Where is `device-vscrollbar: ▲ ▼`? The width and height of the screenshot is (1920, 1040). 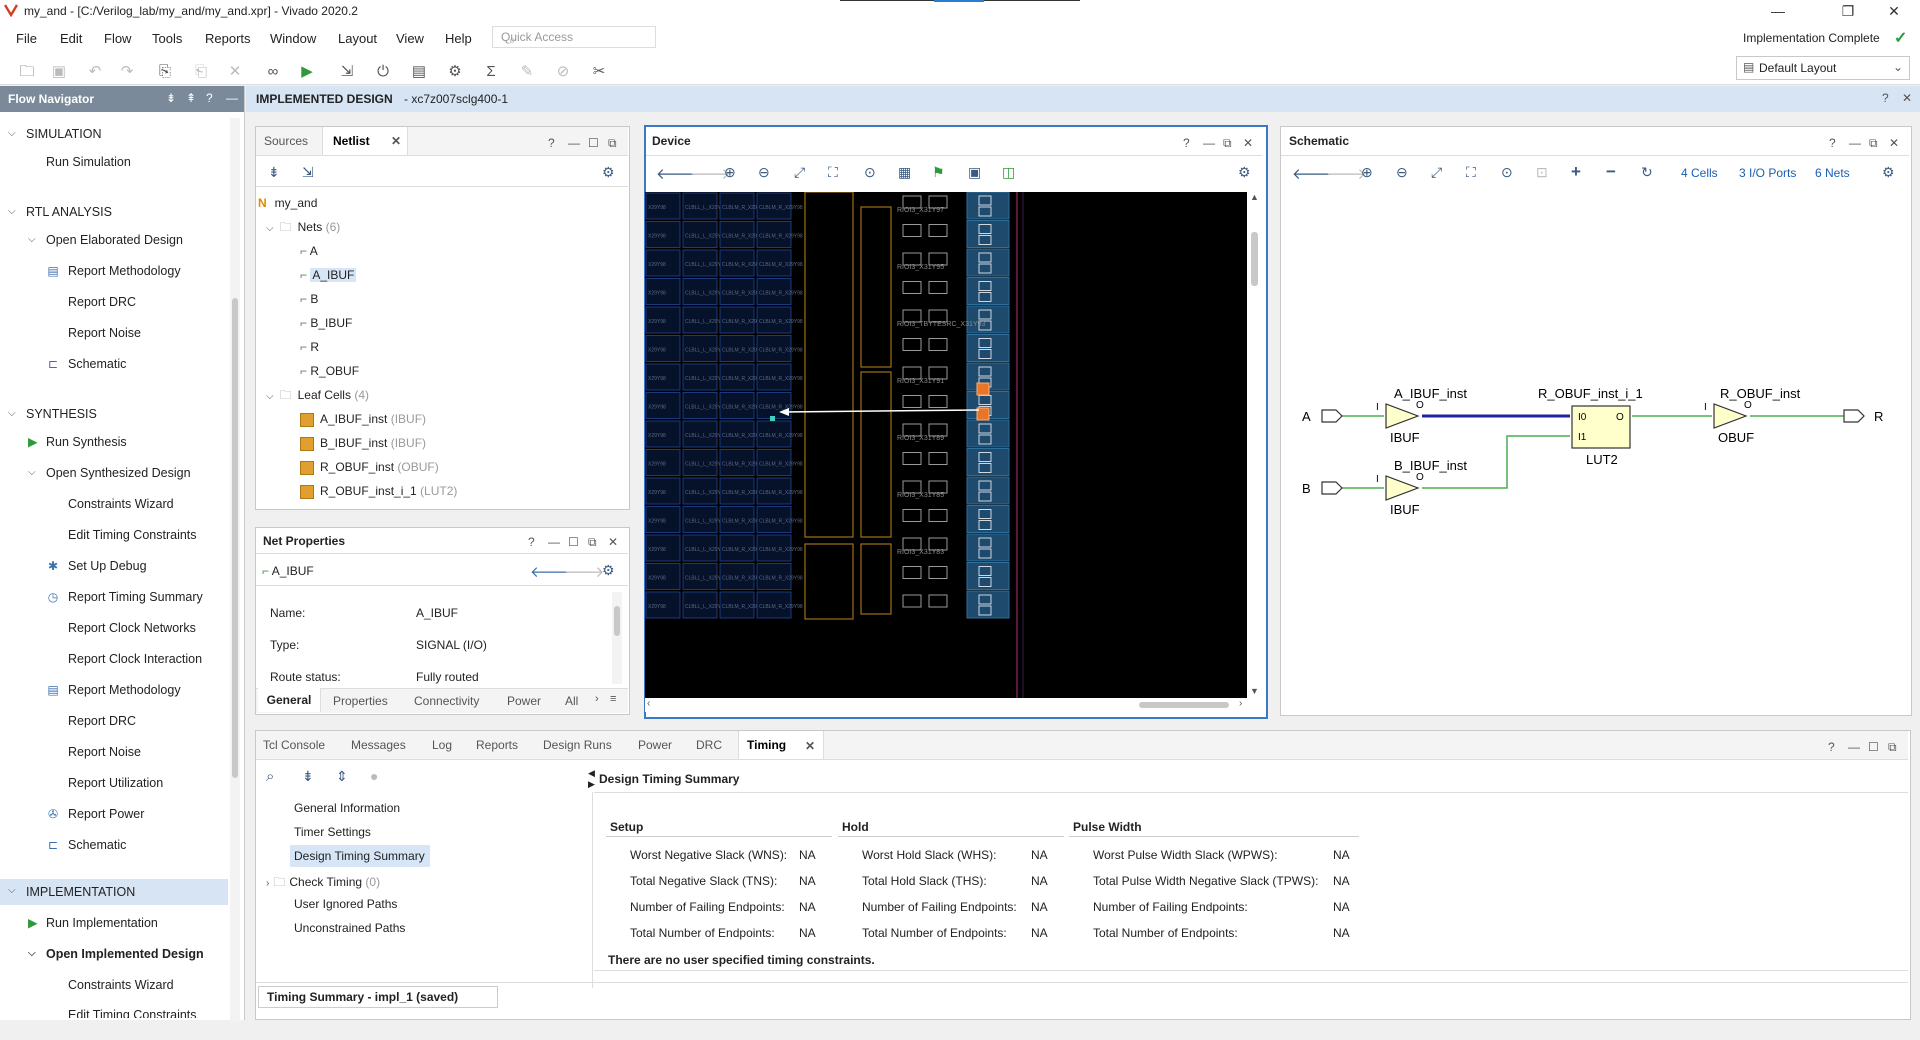
device-vscrollbar: ▲ ▼ is located at coordinates (1255, 445).